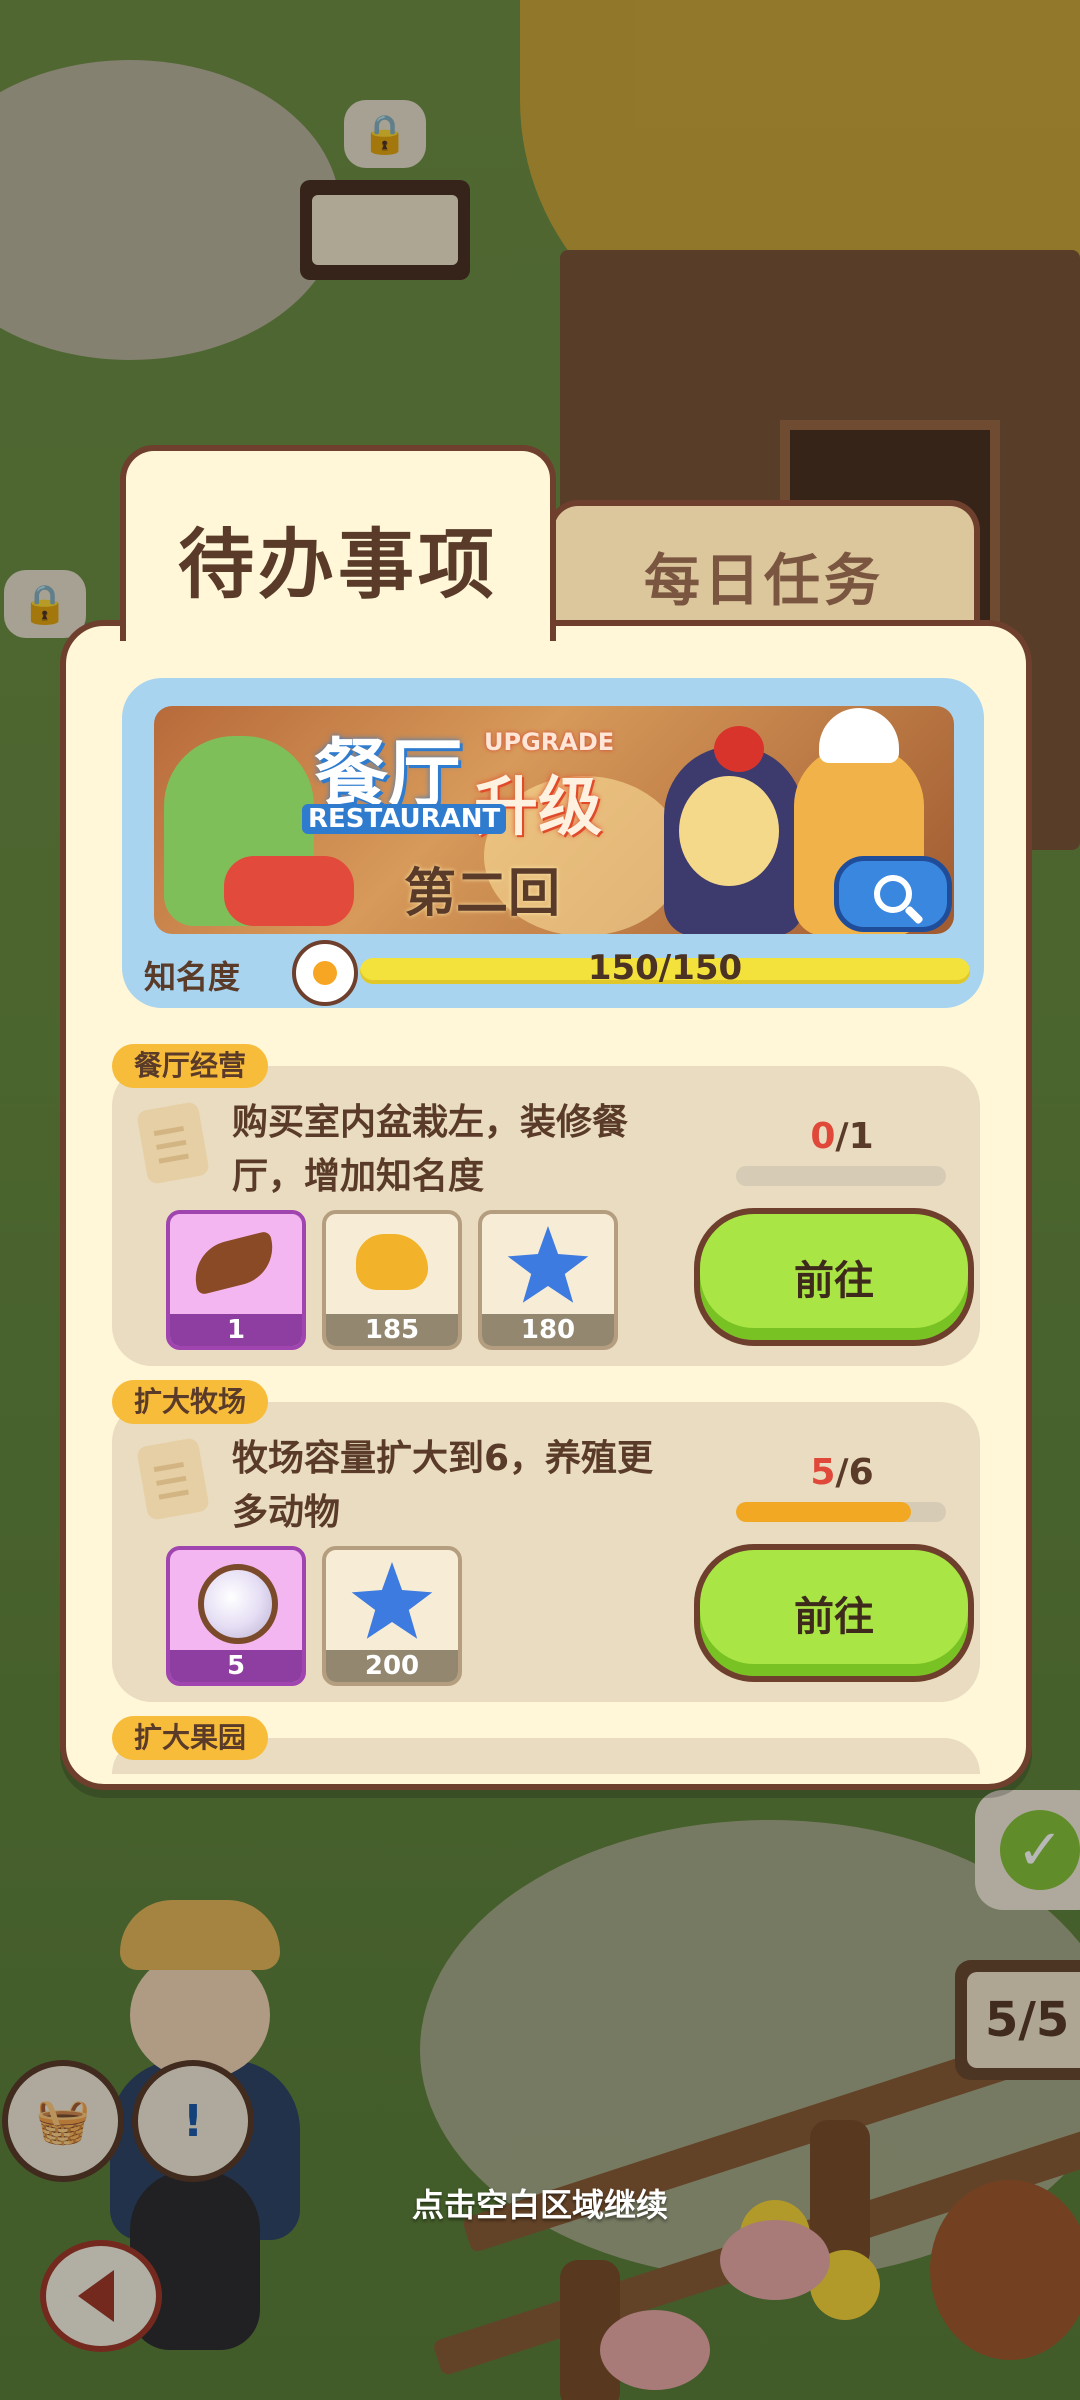 The image size is (1080, 2400). I want to click on search-icon, so click(893, 894).